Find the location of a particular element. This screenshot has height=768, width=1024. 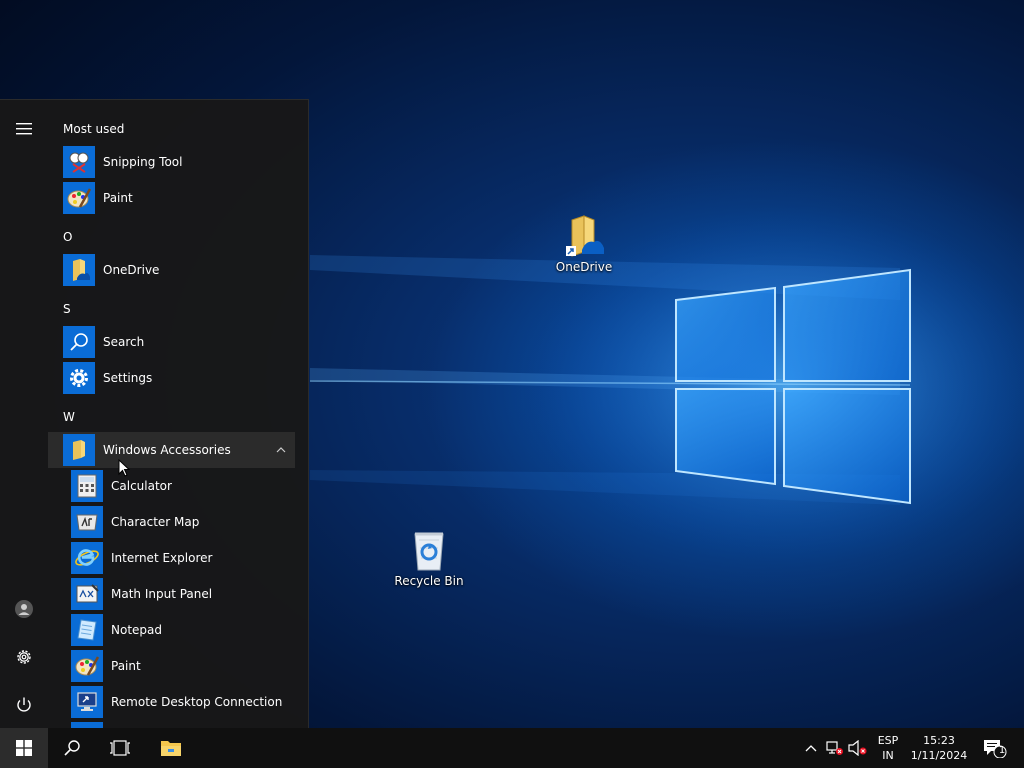

start-menu-rail is located at coordinates (24, 414).